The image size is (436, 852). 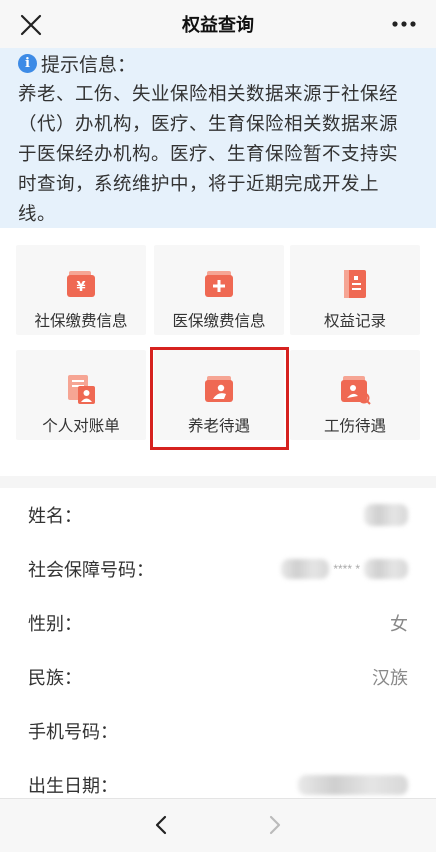 What do you see at coordinates (390, 678) in the screenshot?
I see `row-value: 汉族` at bounding box center [390, 678].